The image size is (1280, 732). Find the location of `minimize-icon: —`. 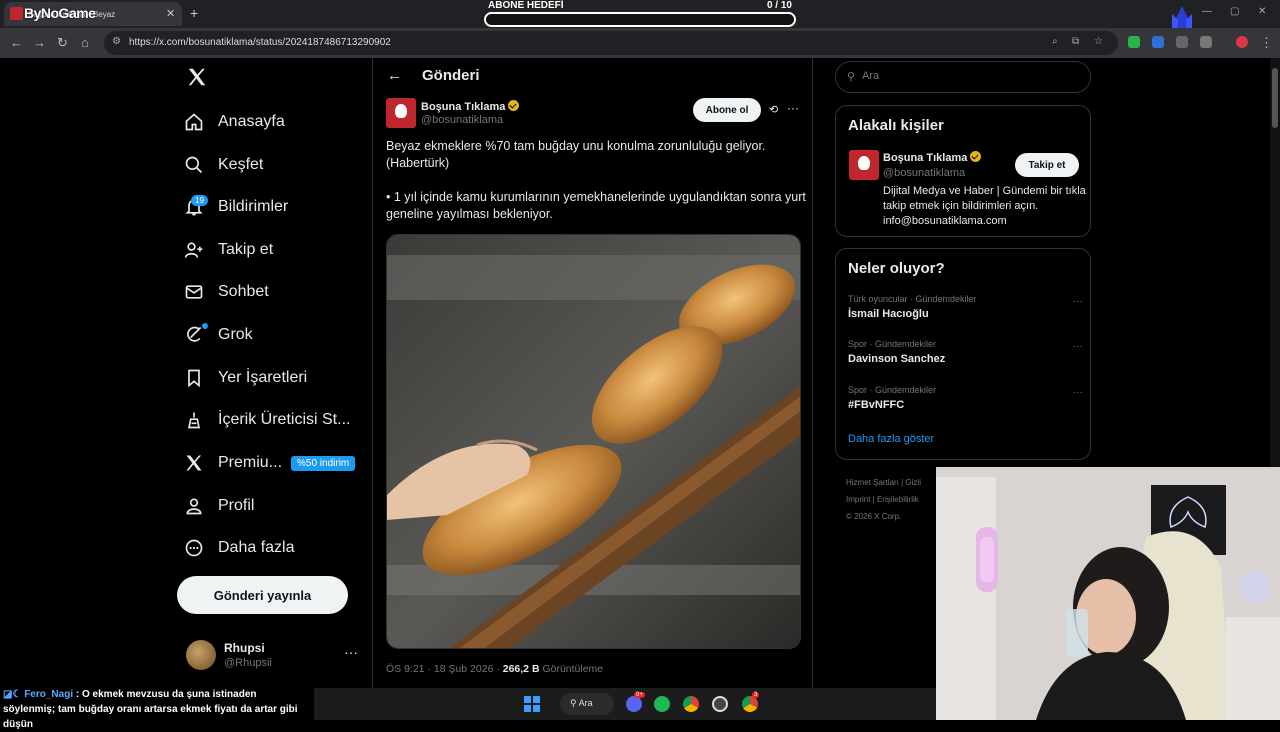

minimize-icon: — is located at coordinates (1207, 11).